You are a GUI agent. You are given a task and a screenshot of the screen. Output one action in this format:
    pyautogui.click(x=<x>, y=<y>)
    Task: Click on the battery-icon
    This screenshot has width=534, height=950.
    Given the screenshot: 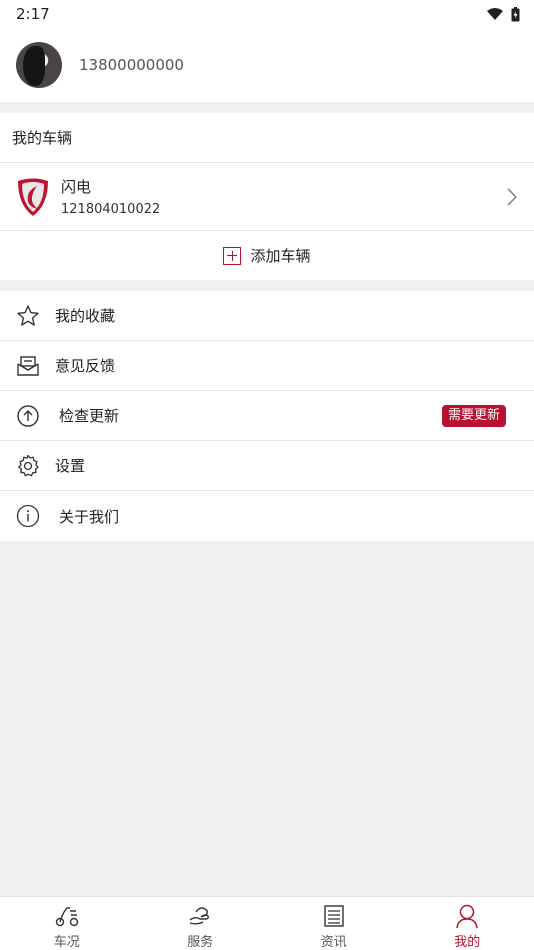 What is the action you would take?
    pyautogui.click(x=515, y=13)
    